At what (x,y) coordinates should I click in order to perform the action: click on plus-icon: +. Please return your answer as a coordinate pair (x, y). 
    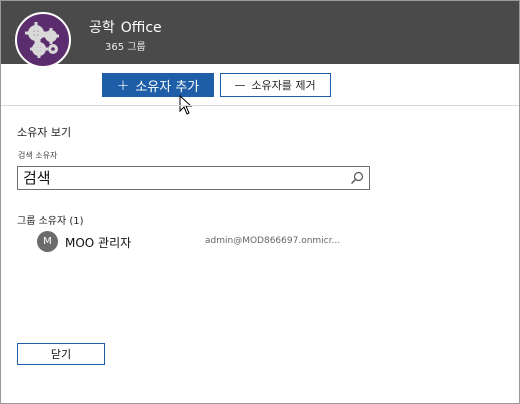
    Looking at the image, I should click on (123, 84).